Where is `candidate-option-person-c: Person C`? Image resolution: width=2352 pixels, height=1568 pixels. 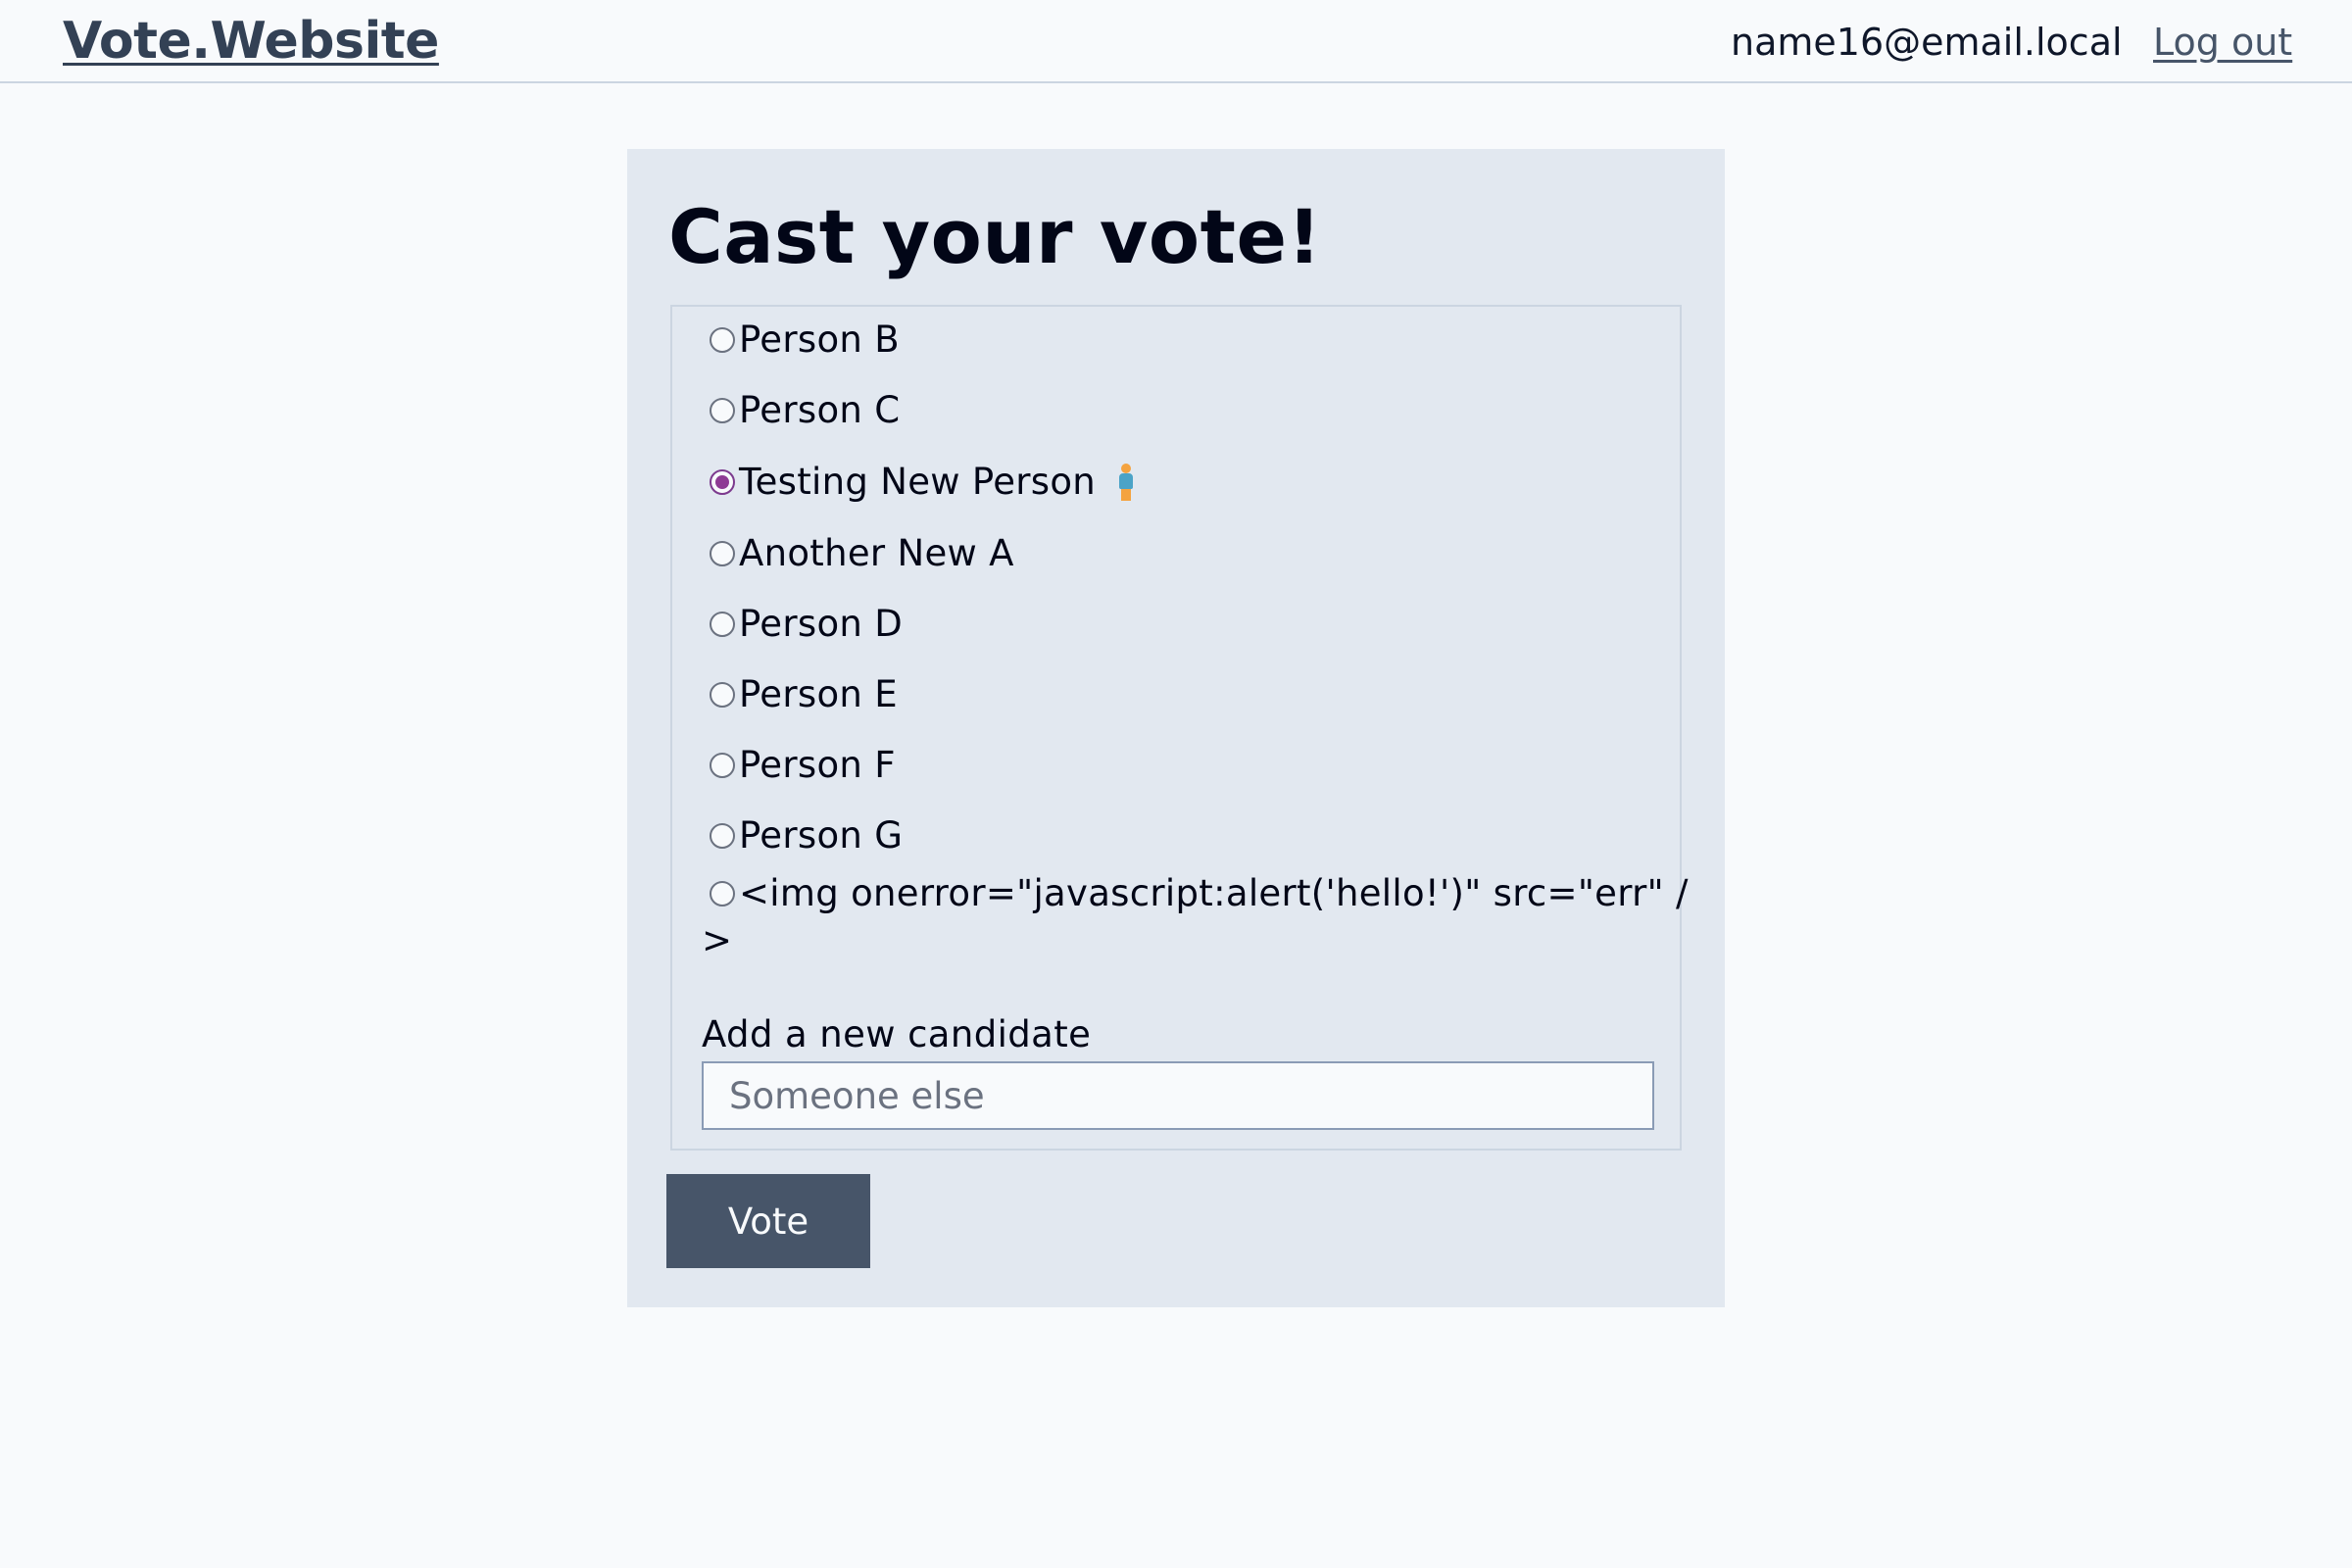
candidate-option-person-c: Person C is located at coordinates (805, 410).